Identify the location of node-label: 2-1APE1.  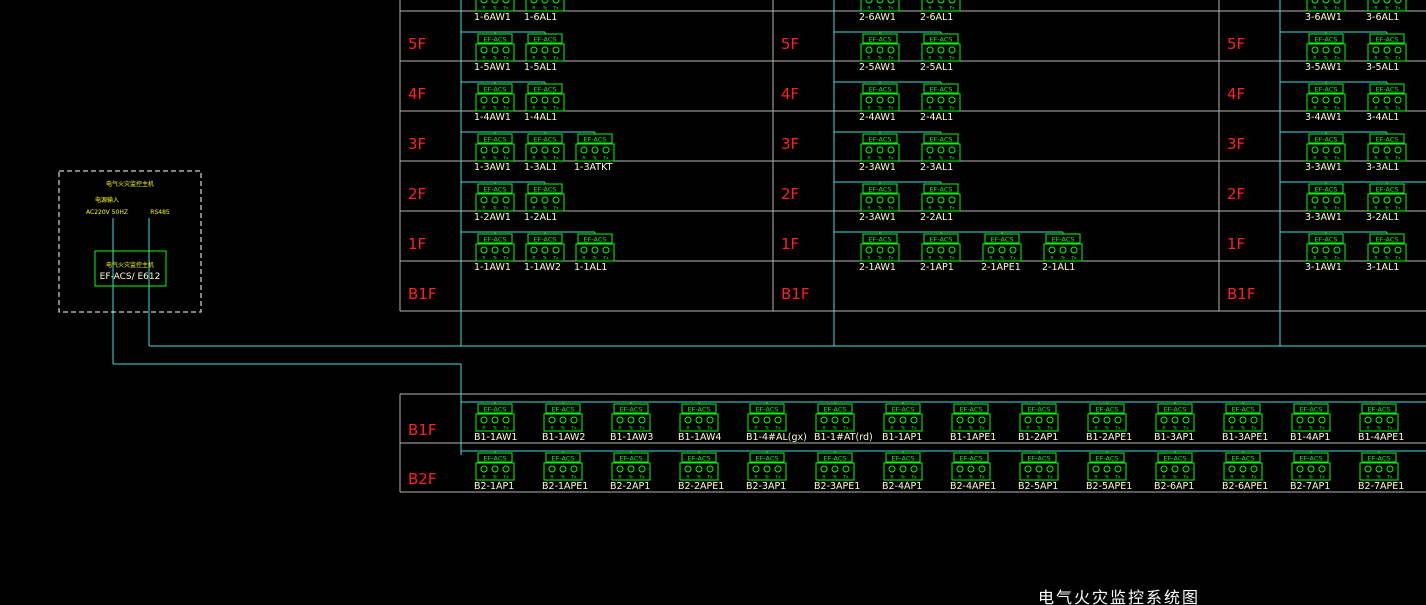
(1001, 267).